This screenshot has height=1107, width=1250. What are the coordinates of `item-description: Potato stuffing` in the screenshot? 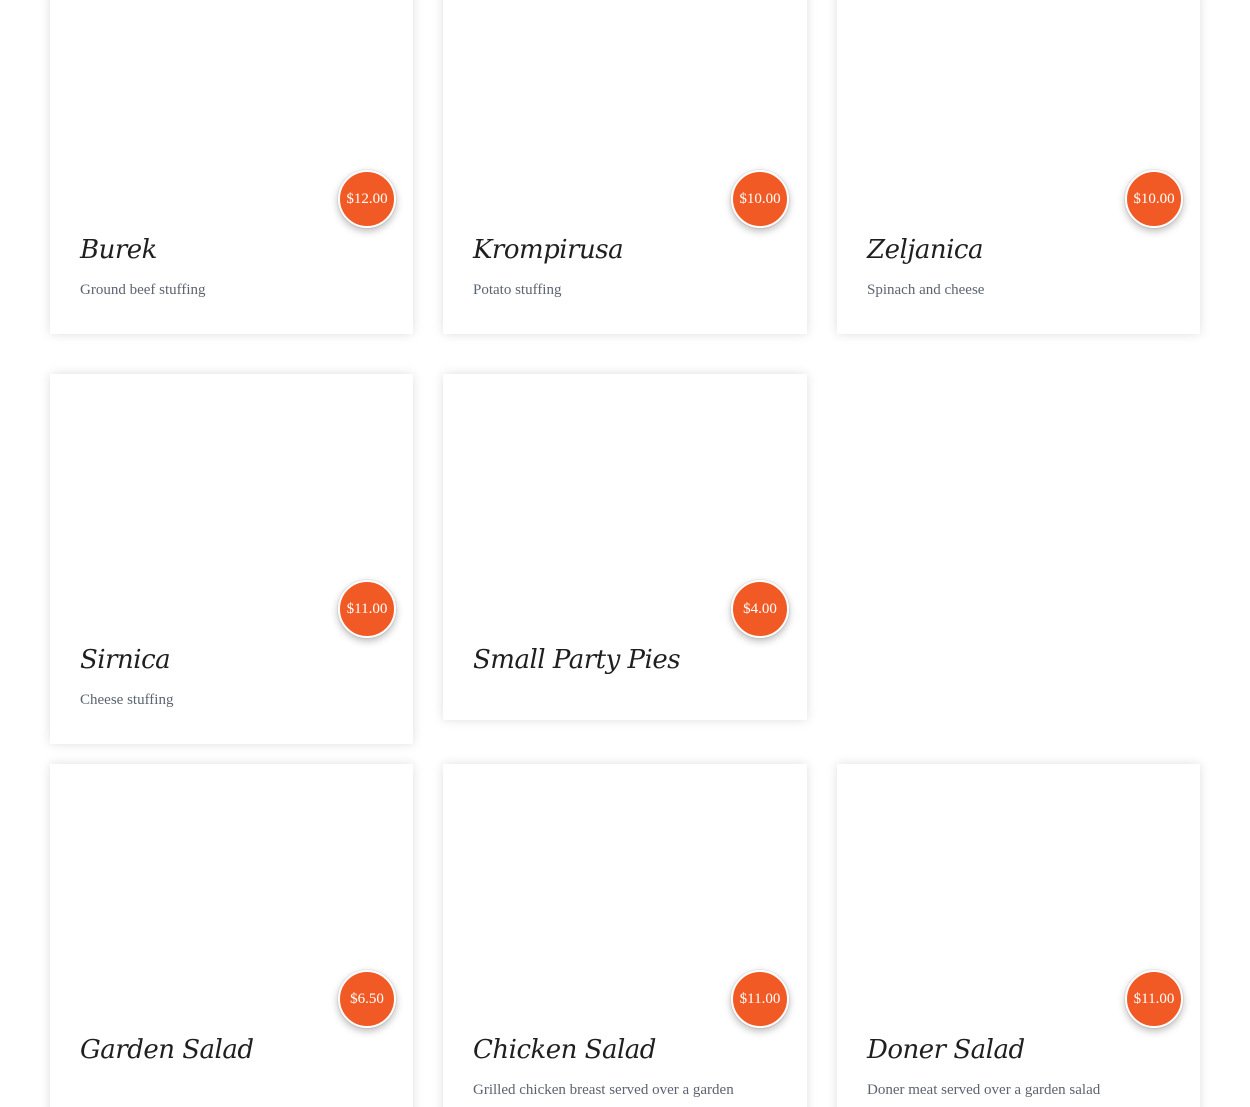 It's located at (517, 290).